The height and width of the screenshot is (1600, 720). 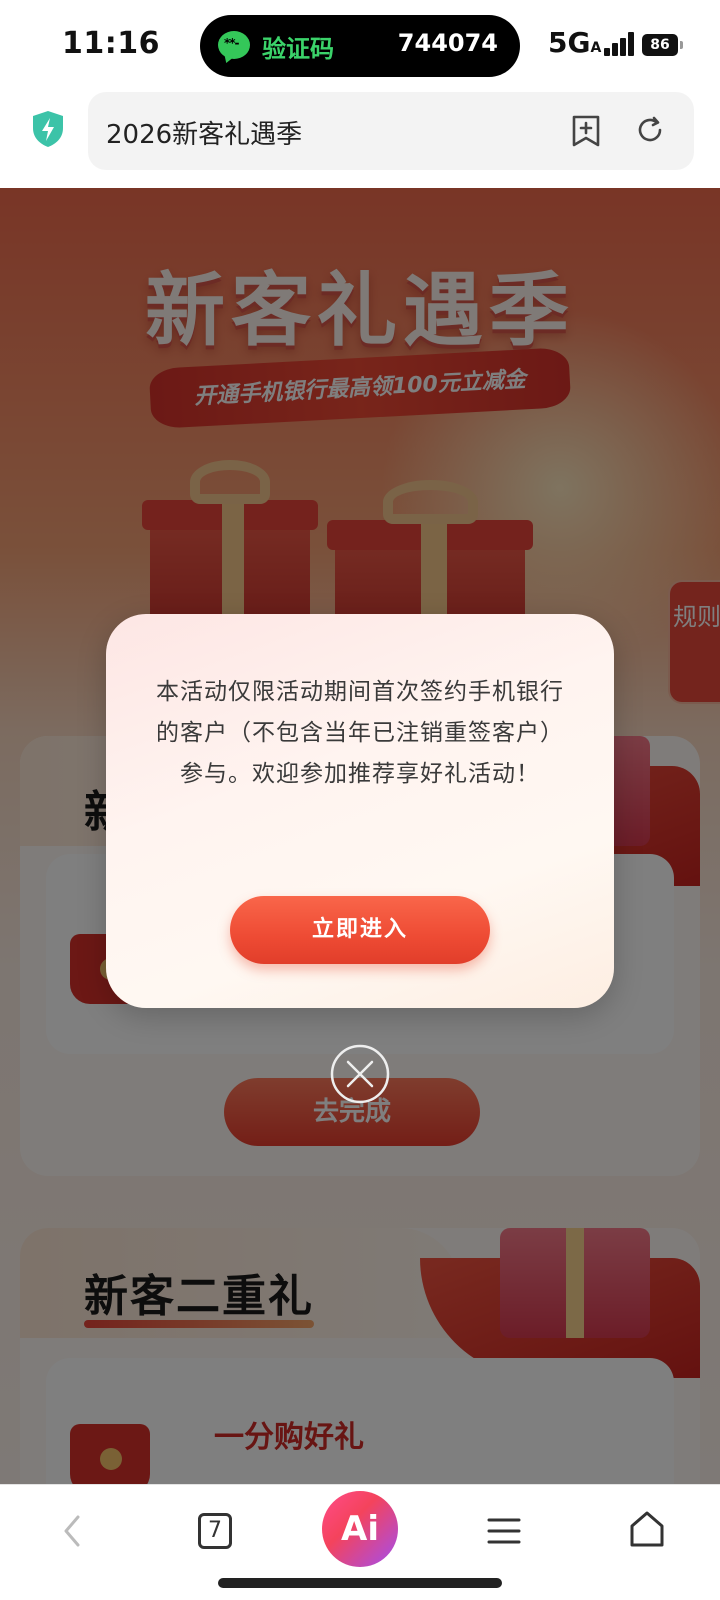 I want to click on message-icon: **-, so click(x=234, y=45).